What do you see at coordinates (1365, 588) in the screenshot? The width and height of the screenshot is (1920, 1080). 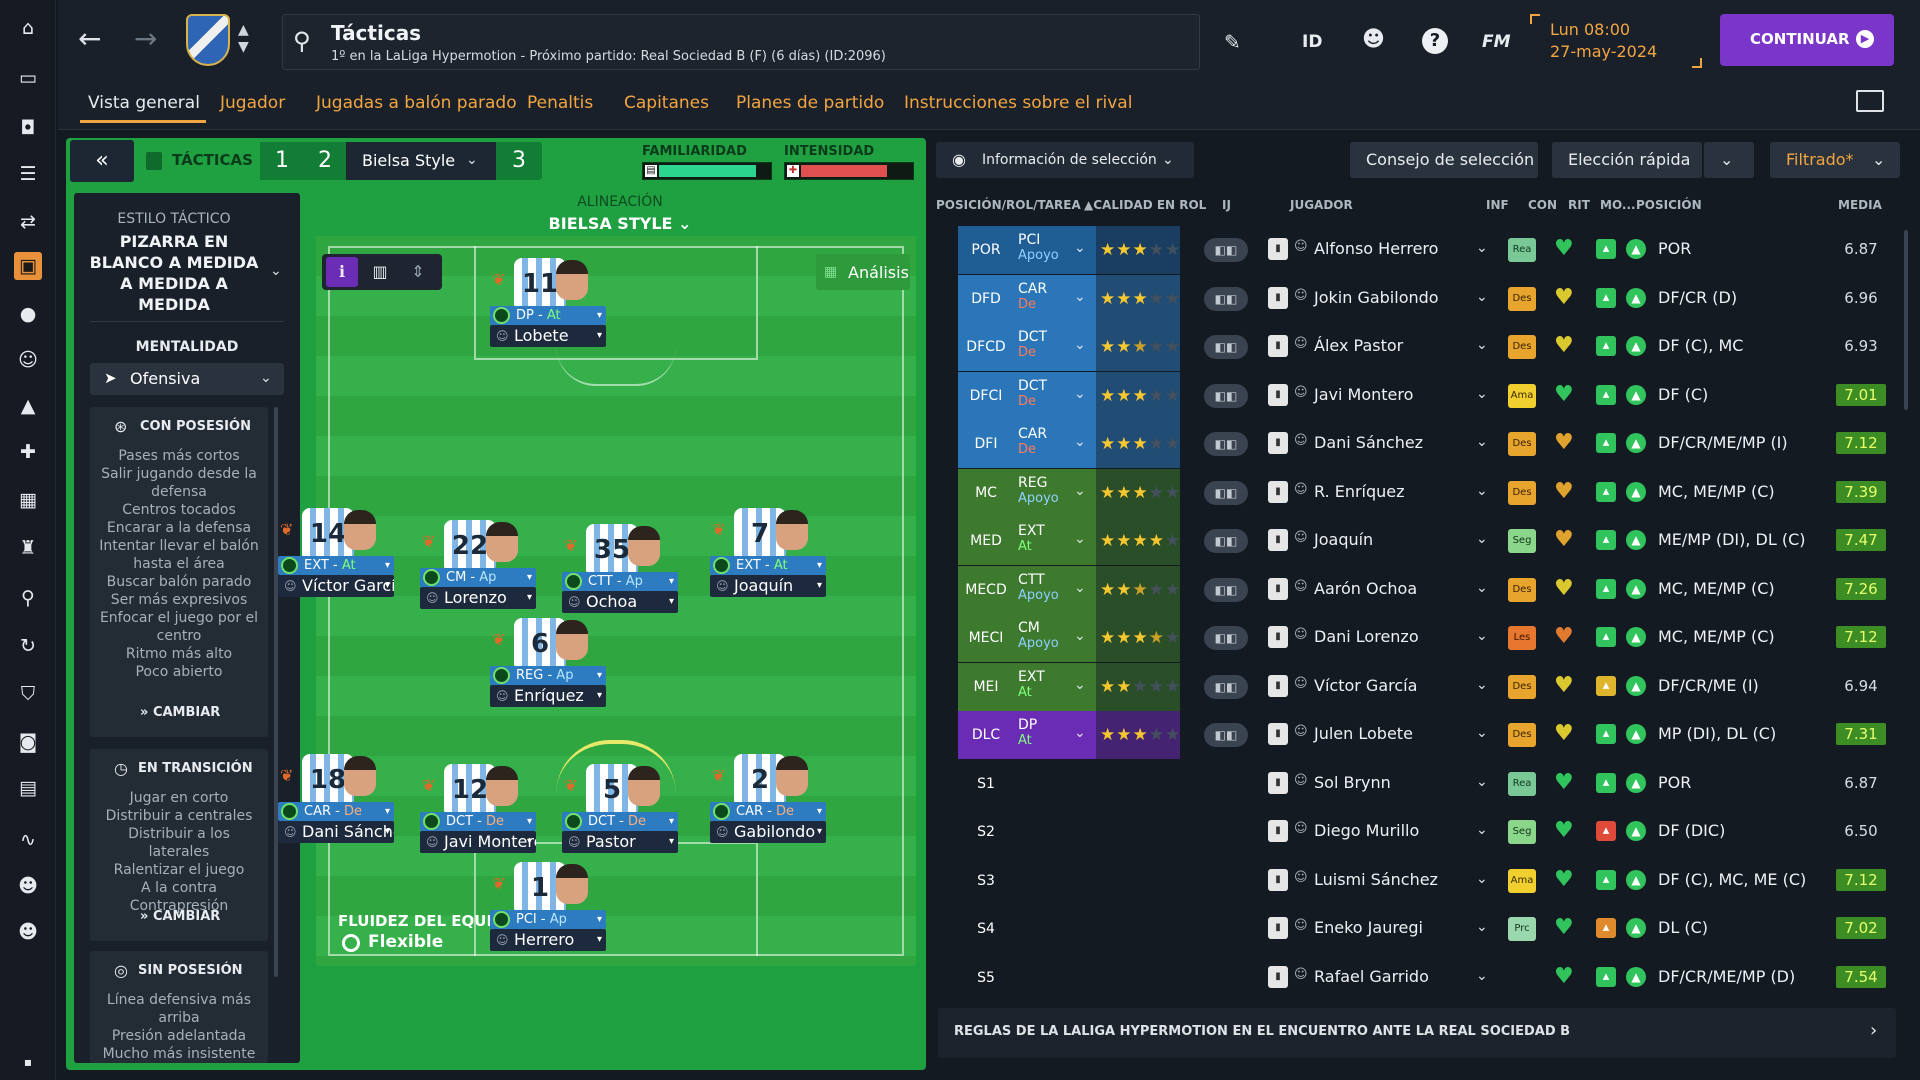 I see `player-name: Aarón Ochoa` at bounding box center [1365, 588].